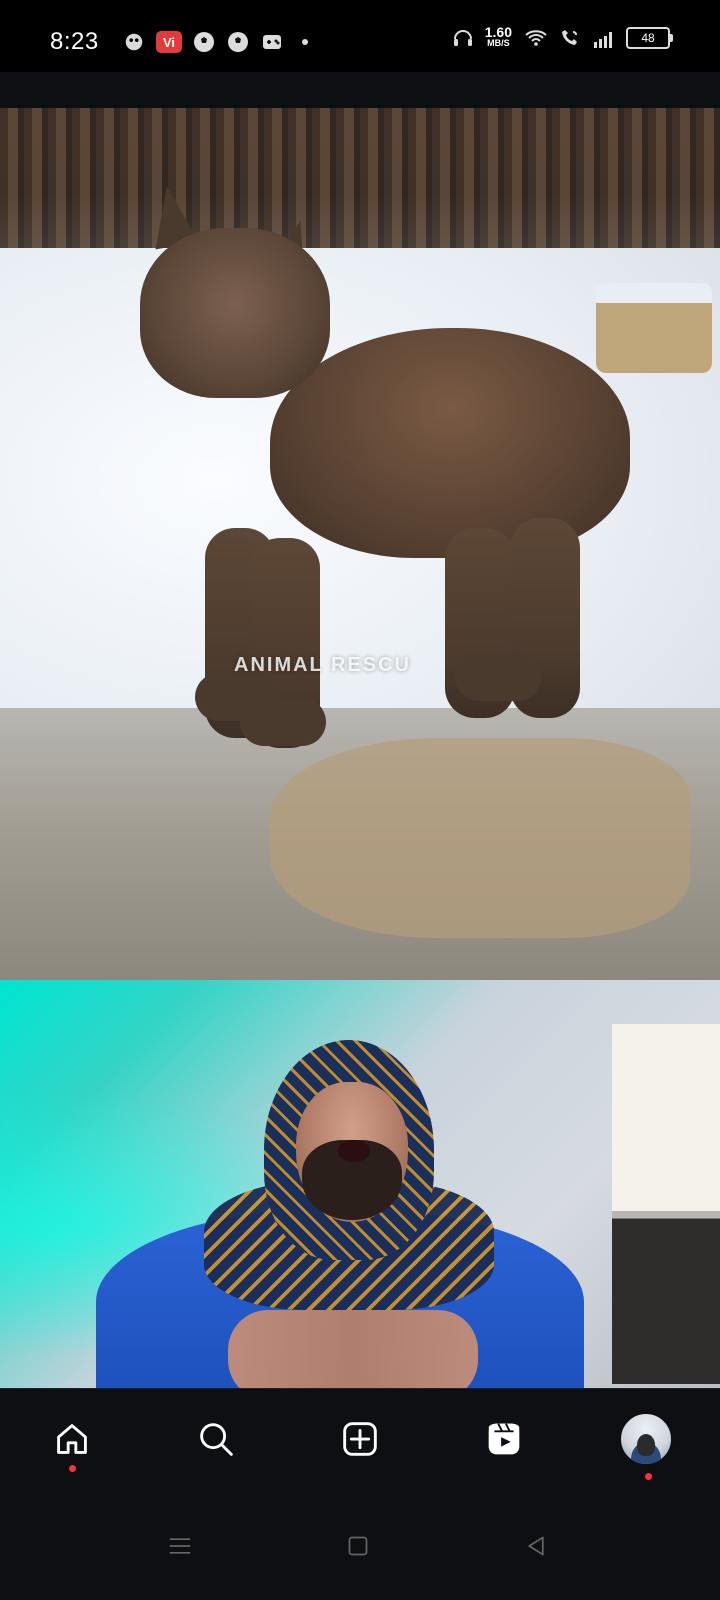 The width and height of the screenshot is (720, 1600). I want to click on call-wifi-icon, so click(570, 38).